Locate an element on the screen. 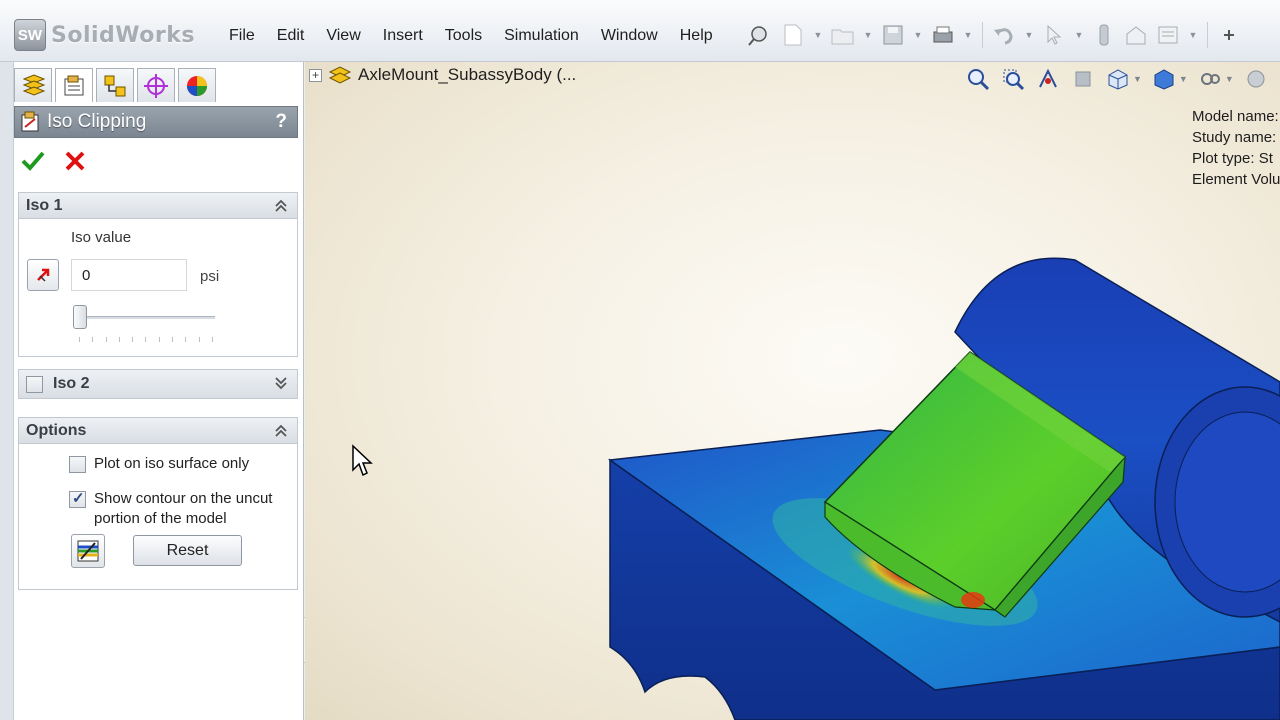 This screenshot has width=1280, height=720. standard-toolbar: ▼ ▼ ▼ ▼ ▼ ▼ ▼ is located at coordinates (1011, 35).